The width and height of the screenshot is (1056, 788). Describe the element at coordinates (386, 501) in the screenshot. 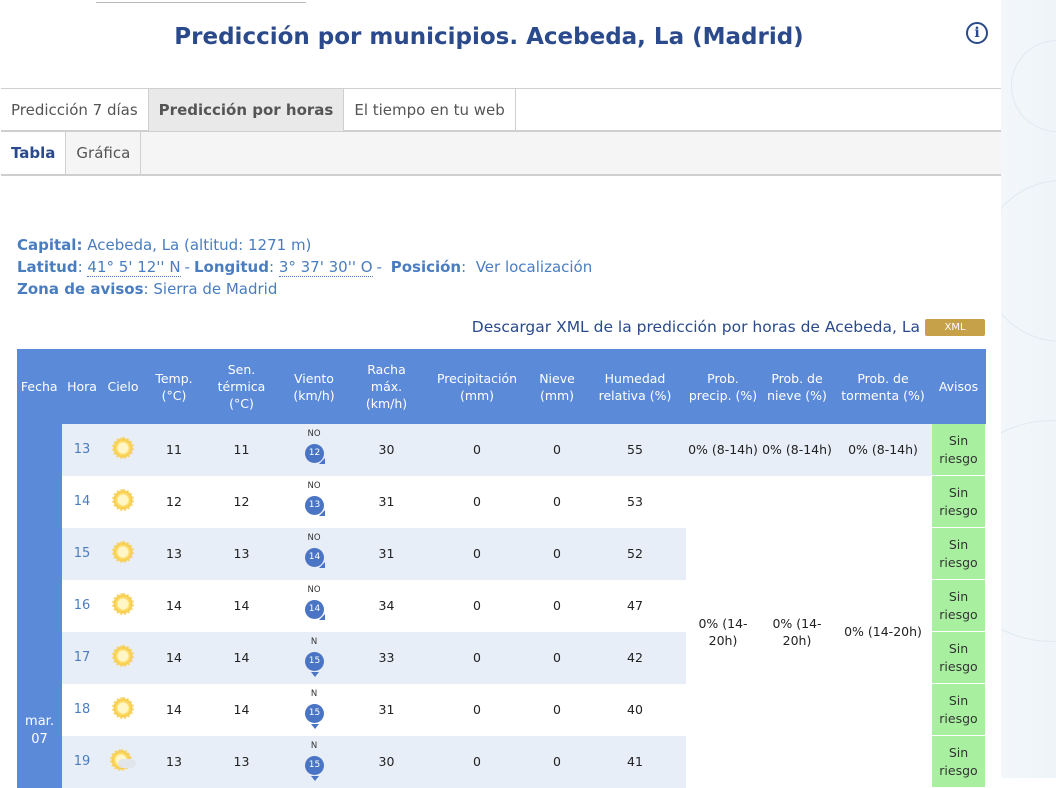

I see `racha-cell: 31` at that location.